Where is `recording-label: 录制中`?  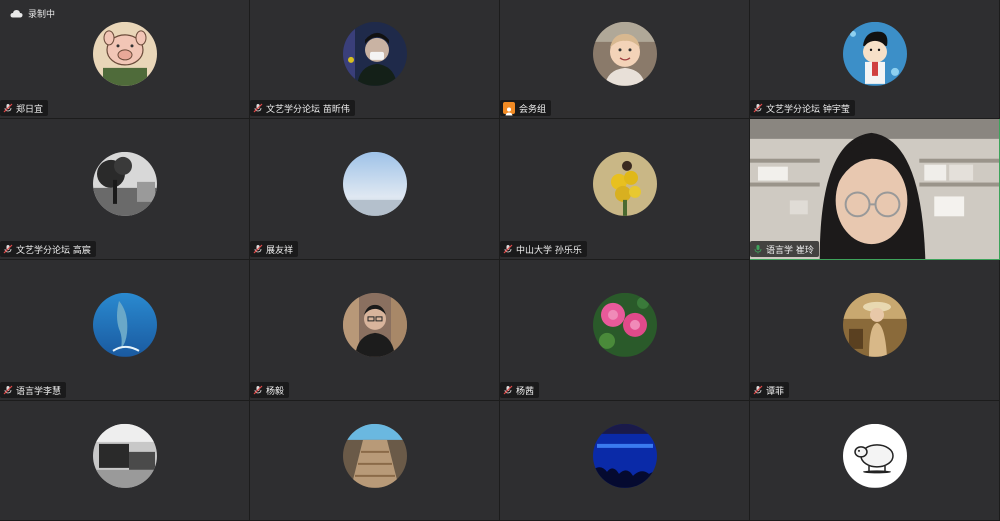 recording-label: 录制中 is located at coordinates (42, 15).